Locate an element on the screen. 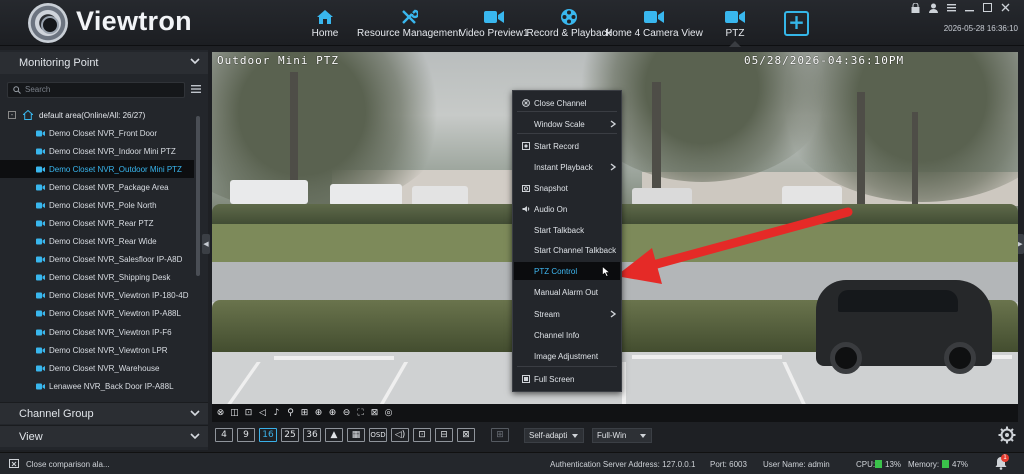 This screenshot has height=474, width=1024. channel-tree-item: Lenawee NVR_Back Door IP-A88L is located at coordinates (97, 386).